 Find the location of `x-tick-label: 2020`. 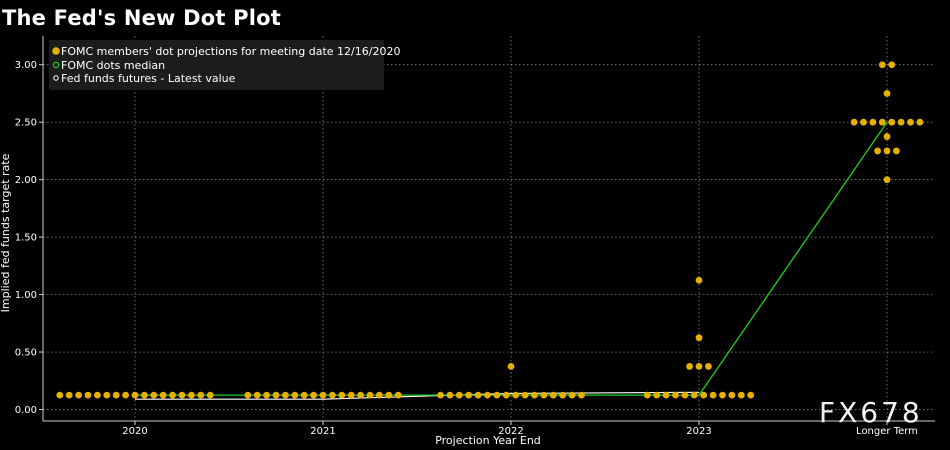

x-tick-label: 2020 is located at coordinates (134, 431).